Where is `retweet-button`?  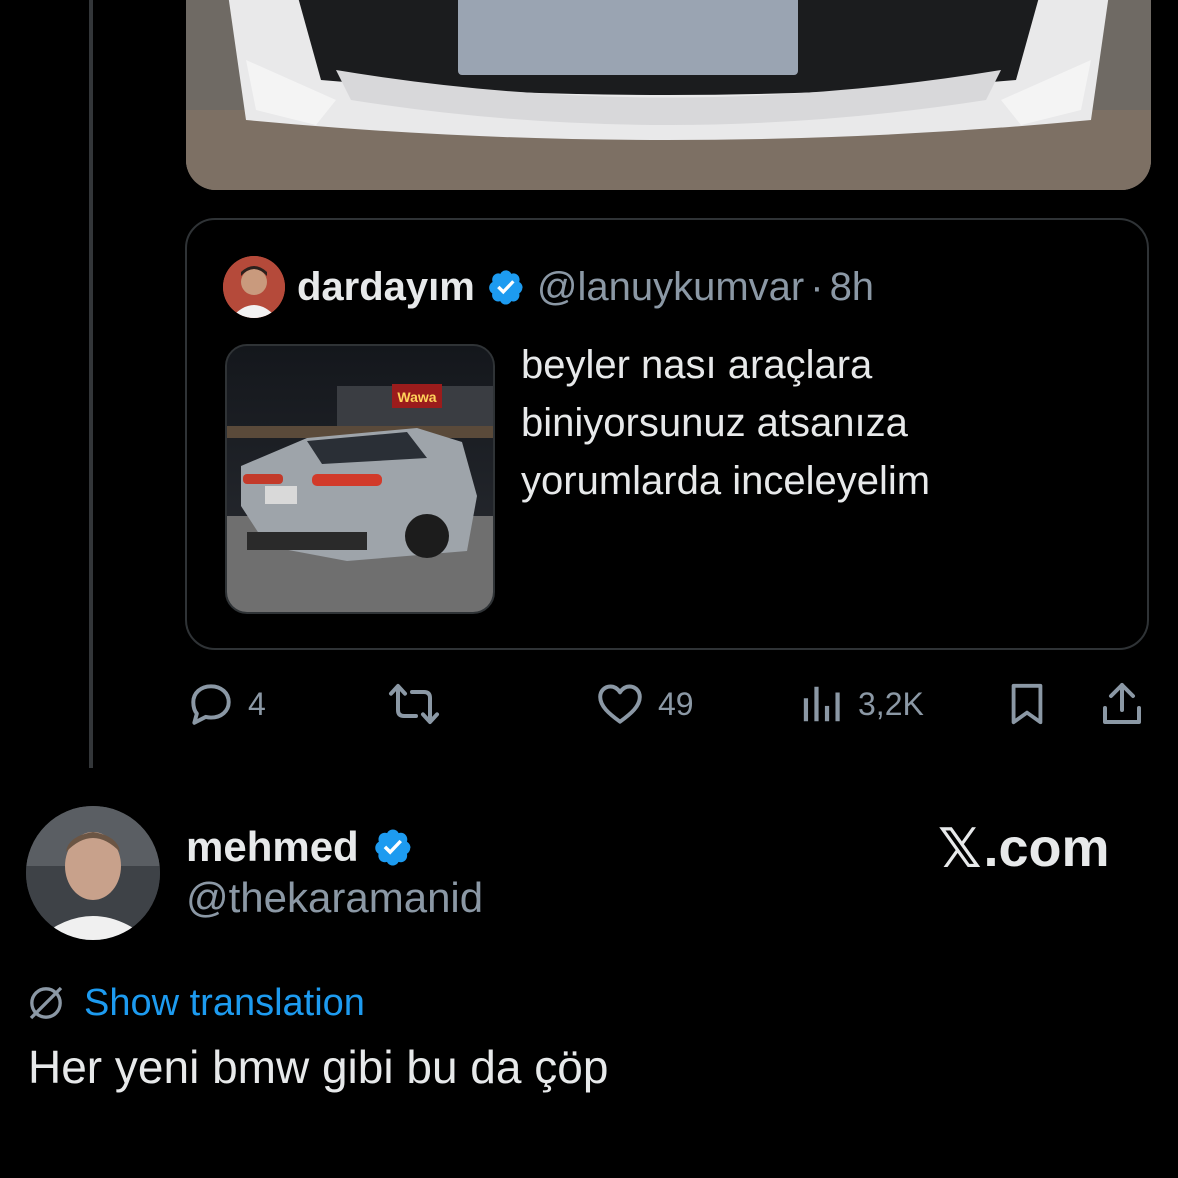 retweet-button is located at coordinates (420, 704).